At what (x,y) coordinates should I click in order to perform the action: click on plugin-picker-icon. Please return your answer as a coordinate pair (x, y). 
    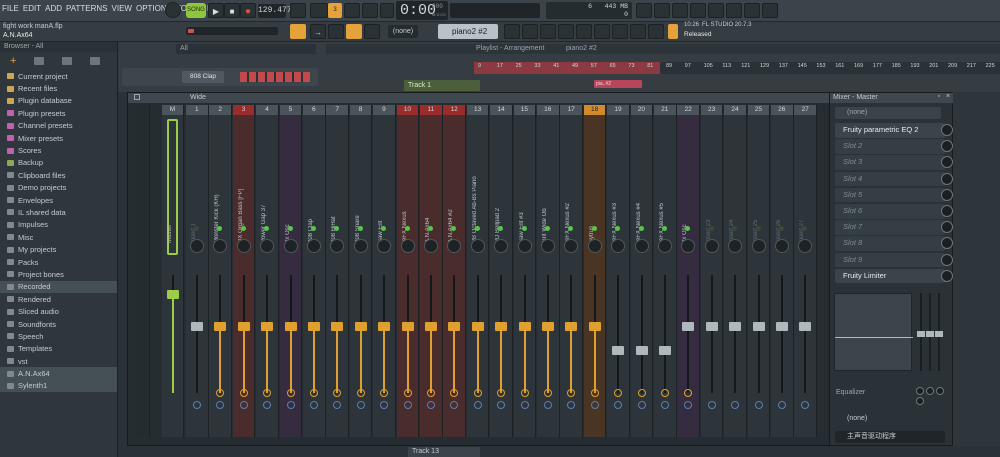
    Looking at the image, I should click on (644, 10).